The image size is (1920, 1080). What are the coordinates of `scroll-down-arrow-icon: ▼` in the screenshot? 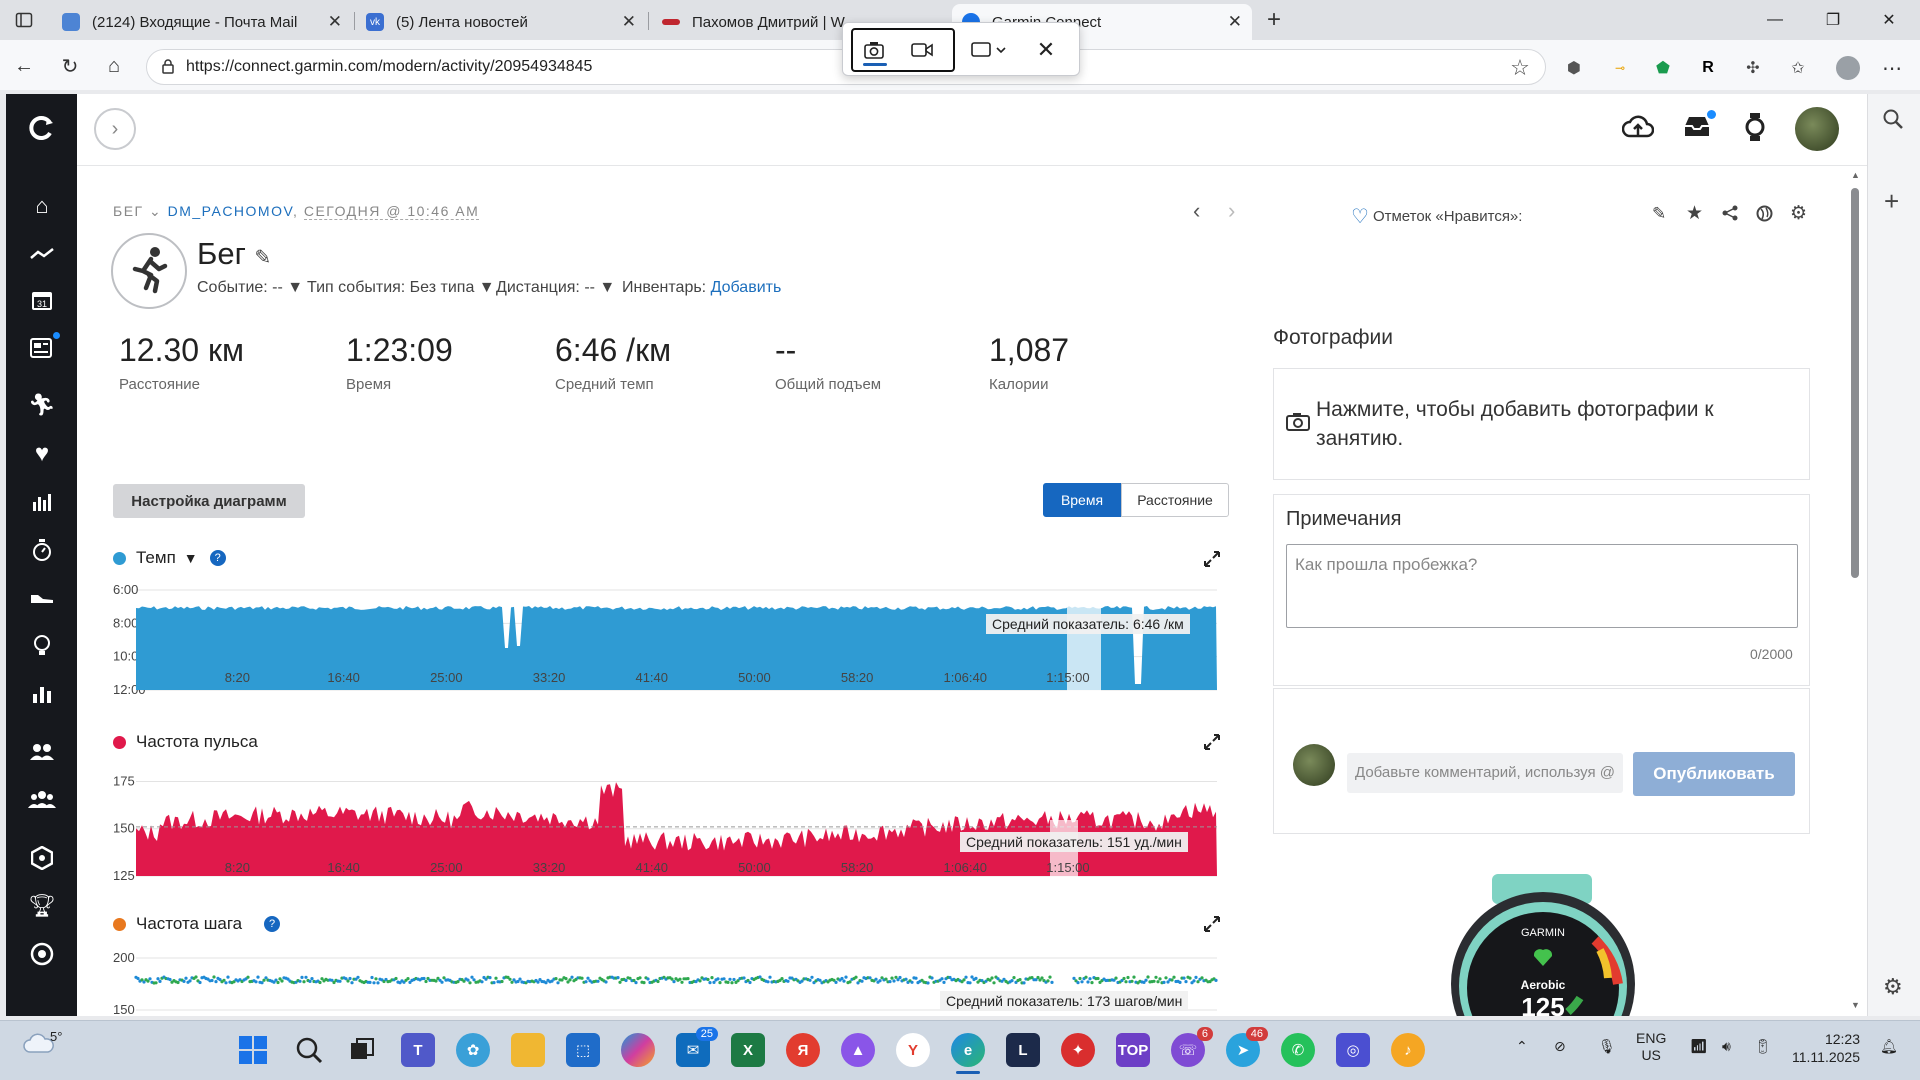 It's located at (1855, 1005).